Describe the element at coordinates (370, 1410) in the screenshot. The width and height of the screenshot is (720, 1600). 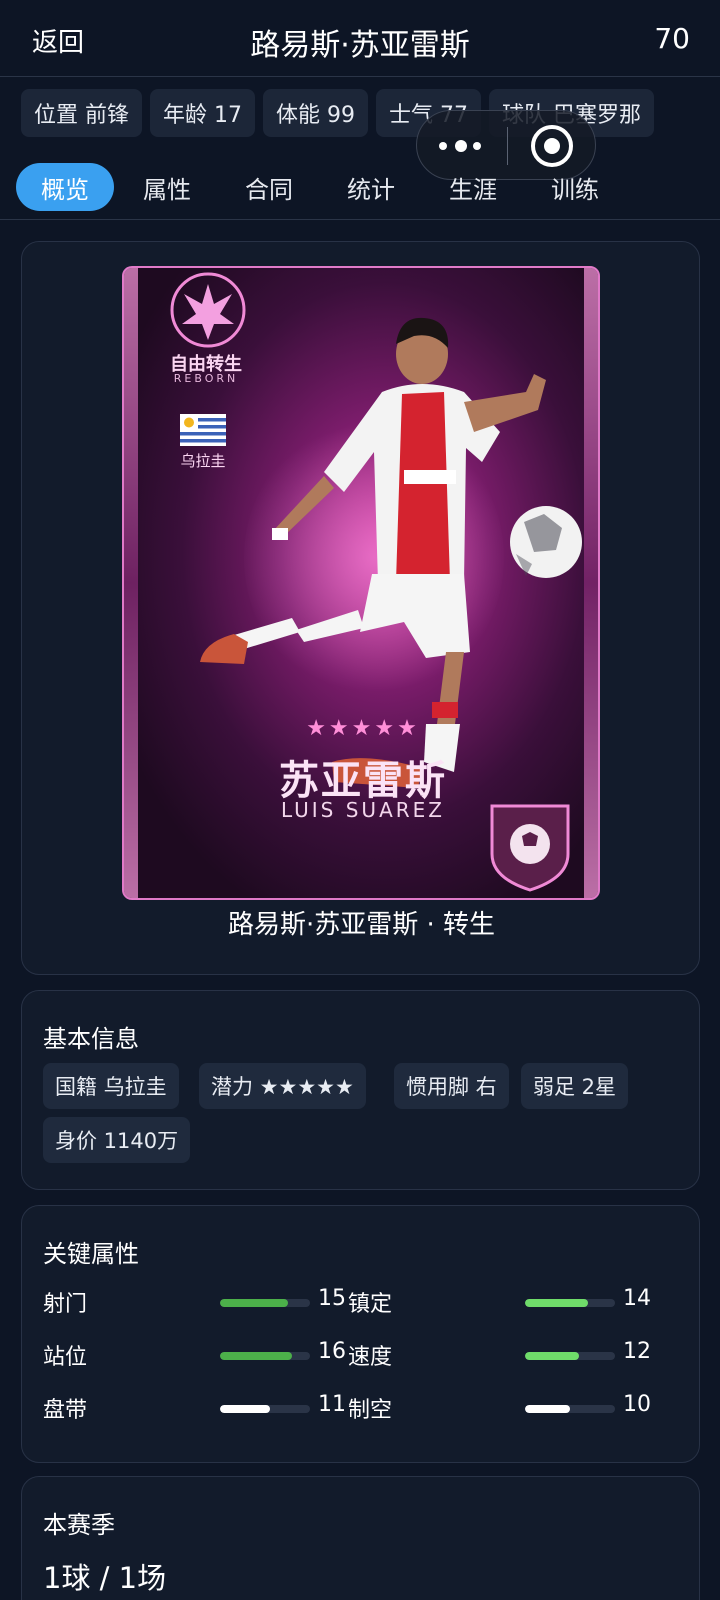
I see `attr-label: 制空` at that location.